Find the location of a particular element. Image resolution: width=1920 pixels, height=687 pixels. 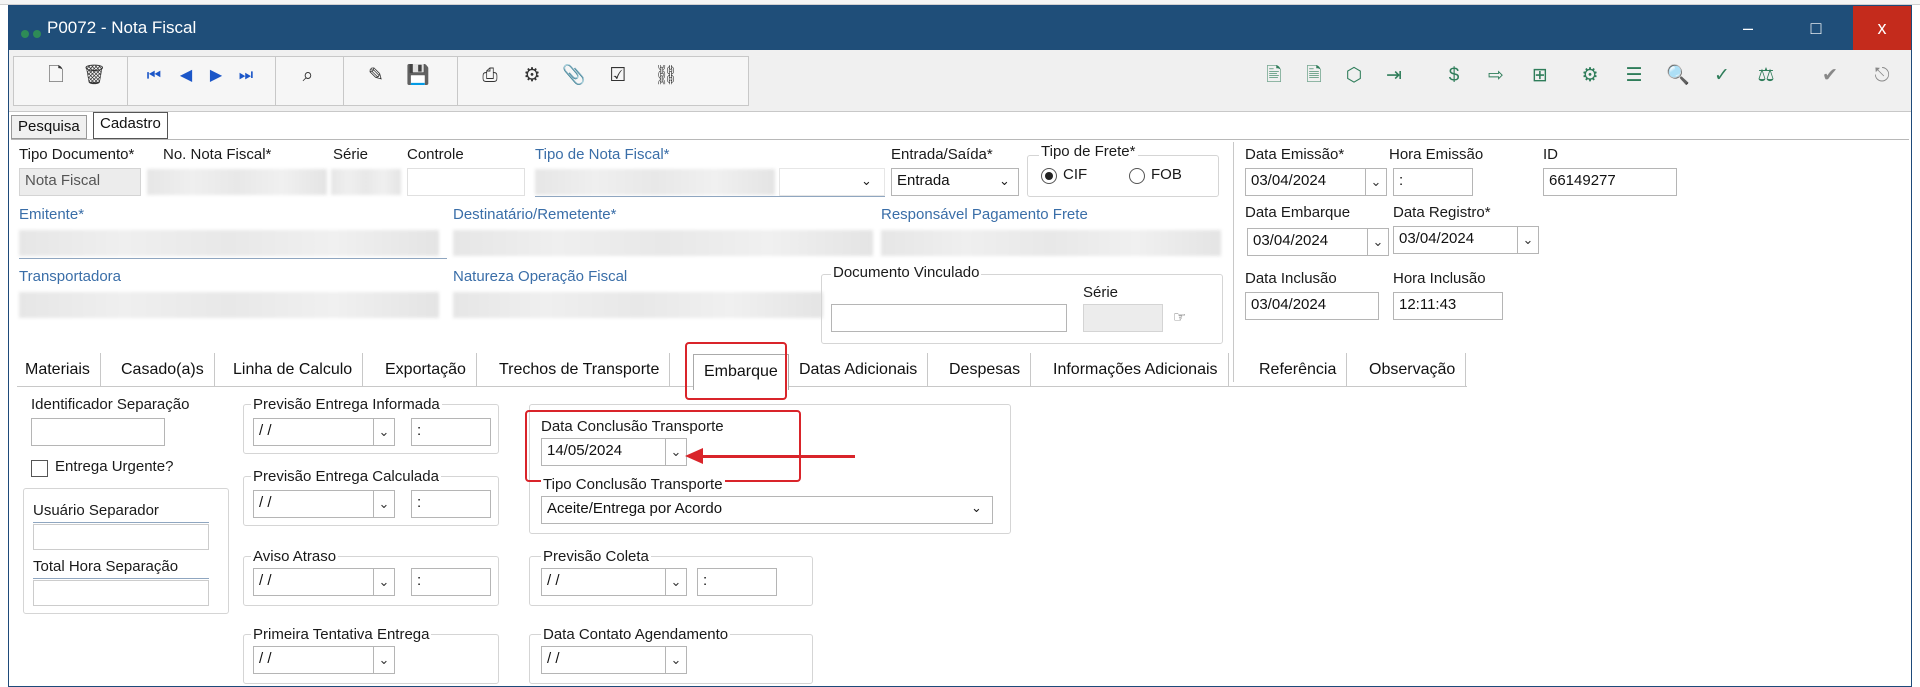

list-doc-icon: ☰ is located at coordinates (1634, 76).